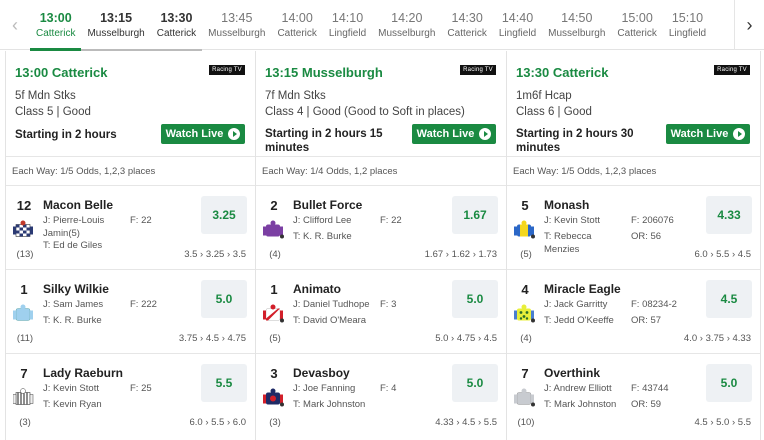 The image size is (764, 440). I want to click on runner-draw: (11), so click(25, 338).